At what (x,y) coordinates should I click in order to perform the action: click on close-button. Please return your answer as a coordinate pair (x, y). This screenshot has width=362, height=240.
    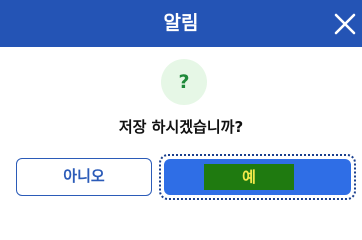
    Looking at the image, I should click on (345, 24).